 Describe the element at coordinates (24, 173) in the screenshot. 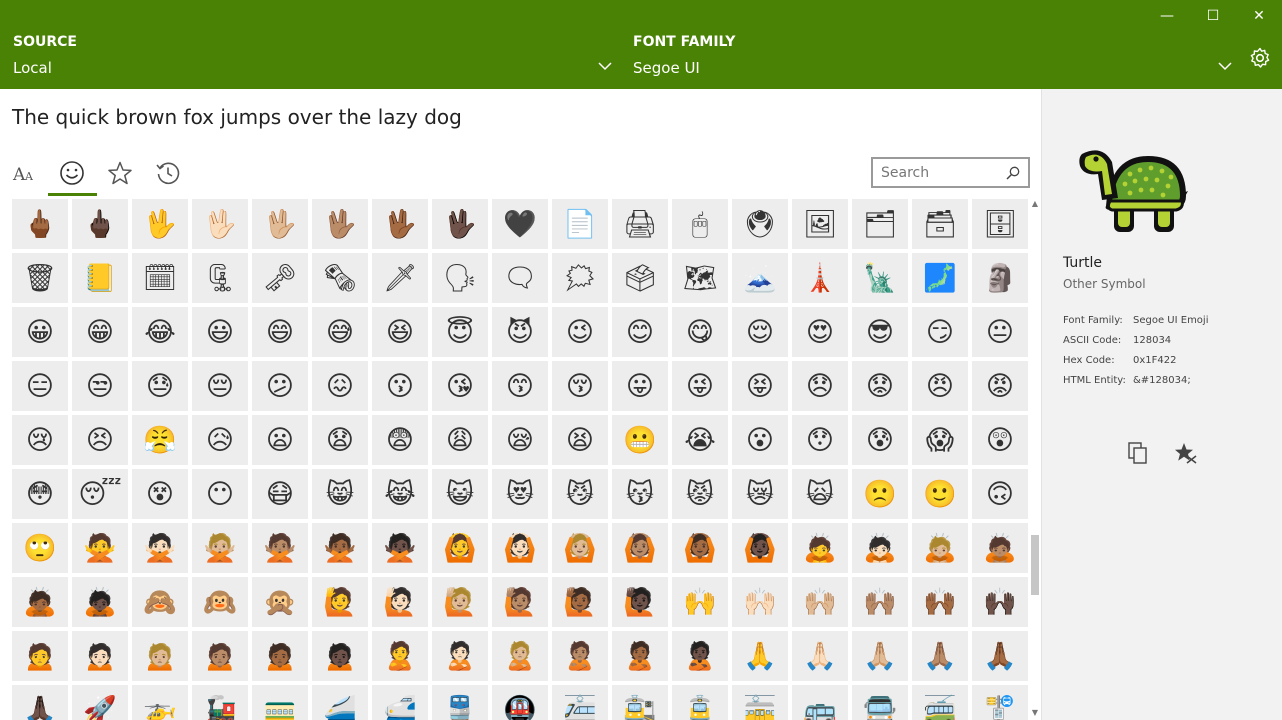

I see `tab-characters: A A` at that location.